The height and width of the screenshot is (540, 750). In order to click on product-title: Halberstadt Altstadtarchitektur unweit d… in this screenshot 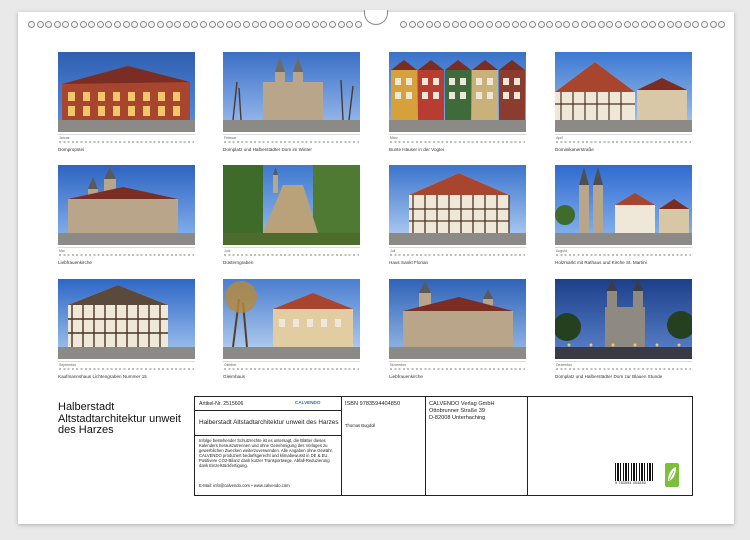, I will do `click(269, 422)`.